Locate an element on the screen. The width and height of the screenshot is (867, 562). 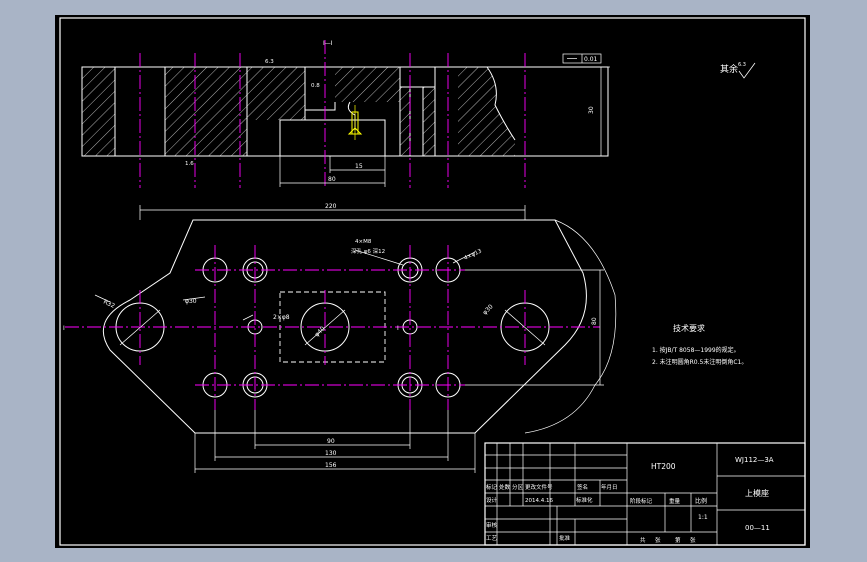
section-dim-width: 80 is located at coordinates (332, 179).